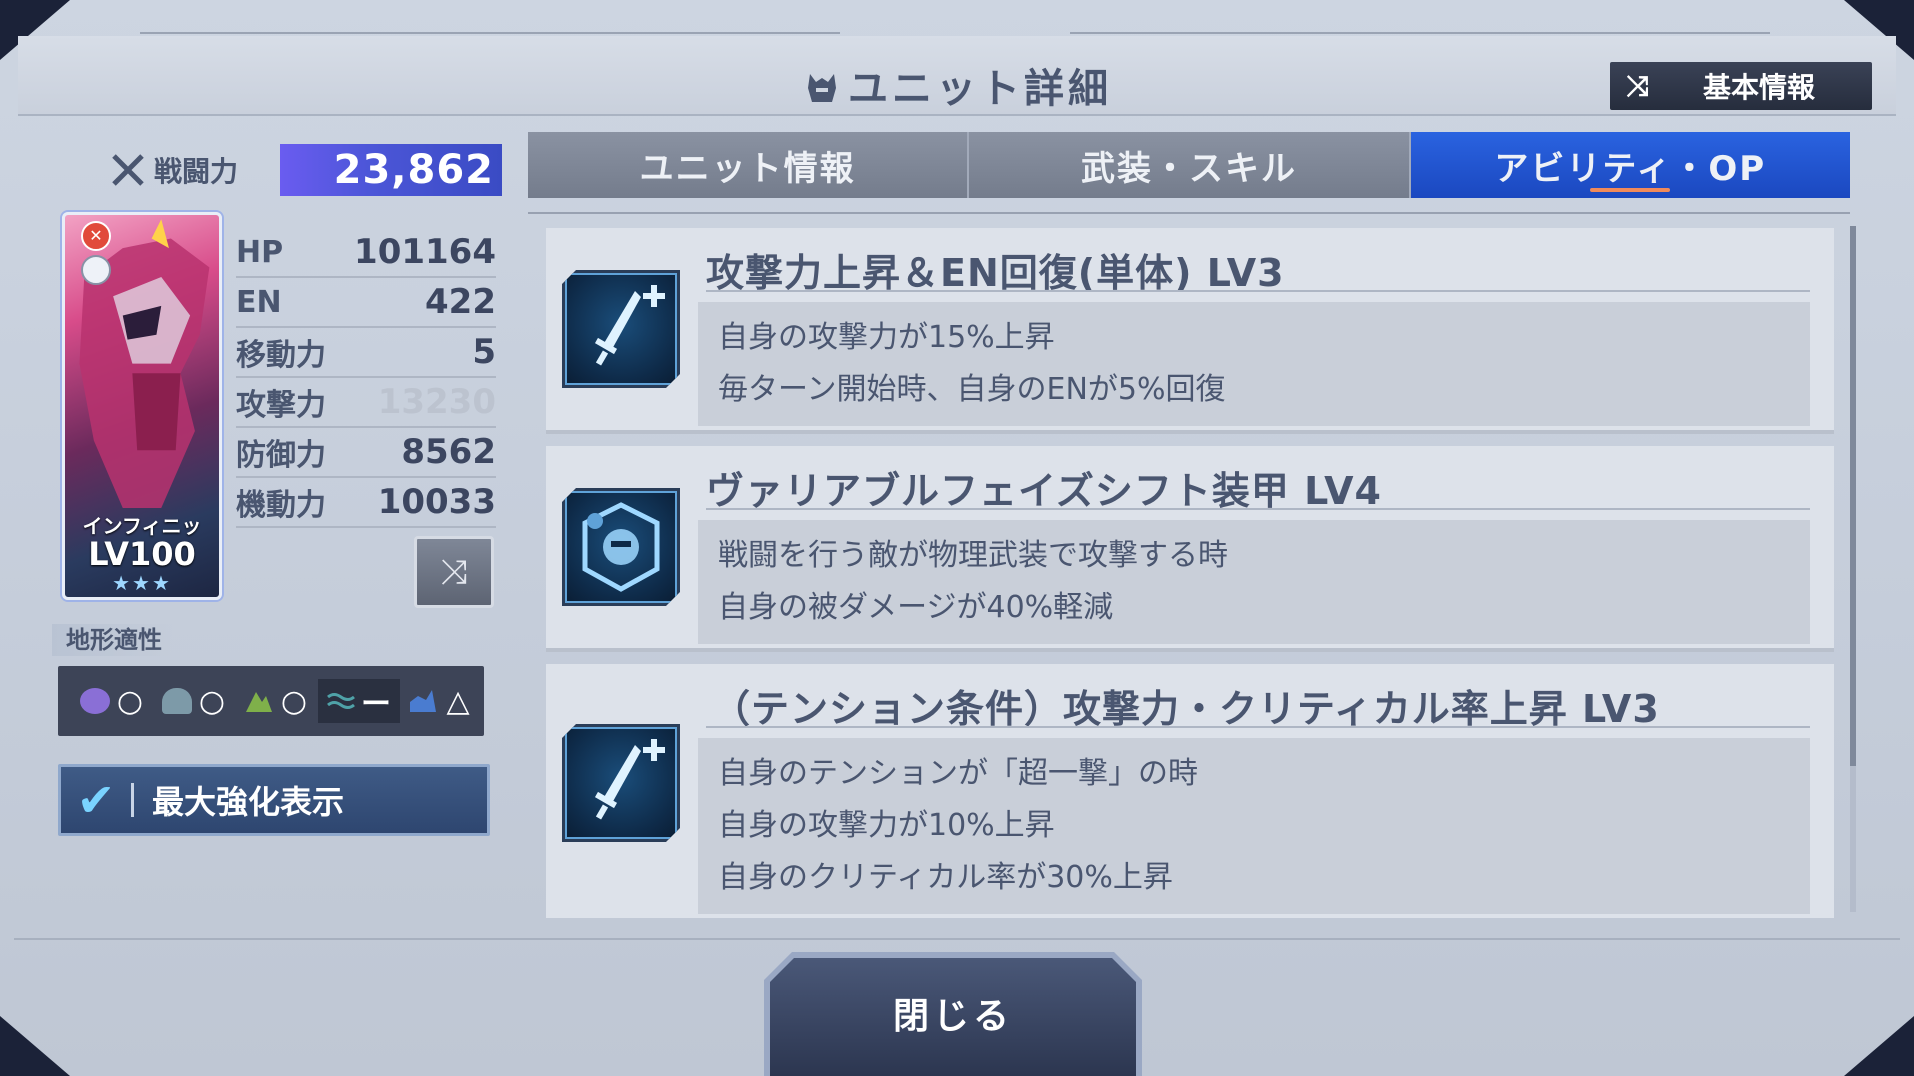 The image size is (1914, 1076). I want to click on terrain-label: 地形適性, so click(112, 640).